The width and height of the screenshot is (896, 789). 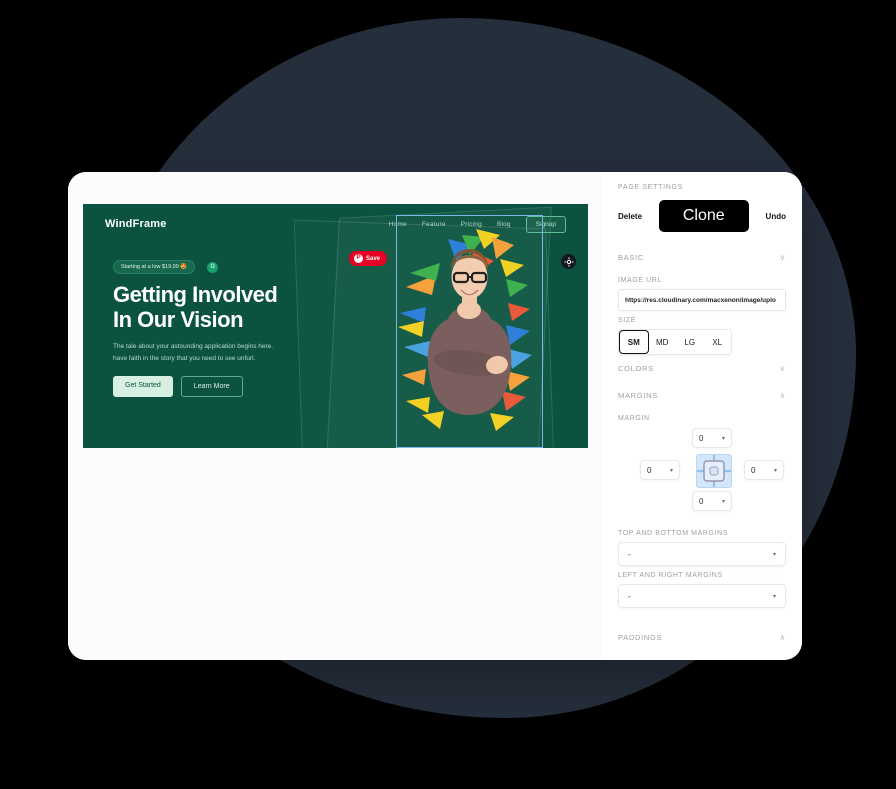 I want to click on pinterest-save-button: P Save, so click(x=368, y=258).